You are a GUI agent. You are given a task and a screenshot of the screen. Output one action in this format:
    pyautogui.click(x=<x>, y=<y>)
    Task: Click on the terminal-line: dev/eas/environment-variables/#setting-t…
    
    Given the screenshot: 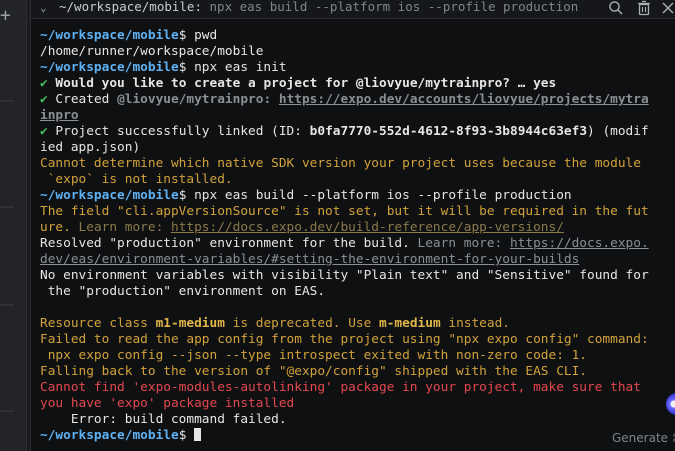 What is the action you would take?
    pyautogui.click(x=356, y=260)
    